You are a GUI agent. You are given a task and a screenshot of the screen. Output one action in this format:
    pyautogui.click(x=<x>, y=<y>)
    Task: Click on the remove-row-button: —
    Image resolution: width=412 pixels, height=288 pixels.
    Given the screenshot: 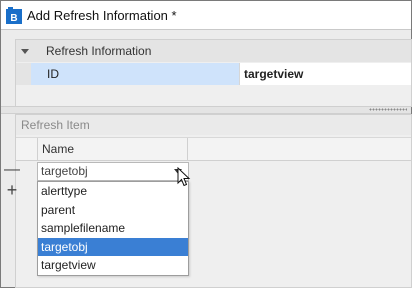 What is the action you would take?
    pyautogui.click(x=12, y=170)
    